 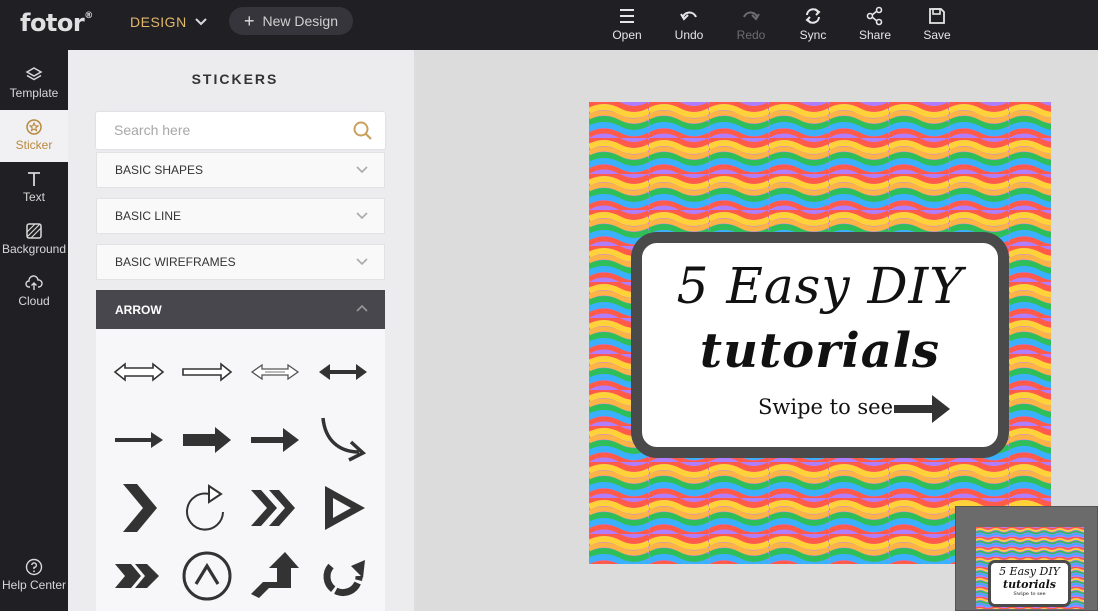 I want to click on swipe-caption: Swipe to see, so click(x=825, y=407).